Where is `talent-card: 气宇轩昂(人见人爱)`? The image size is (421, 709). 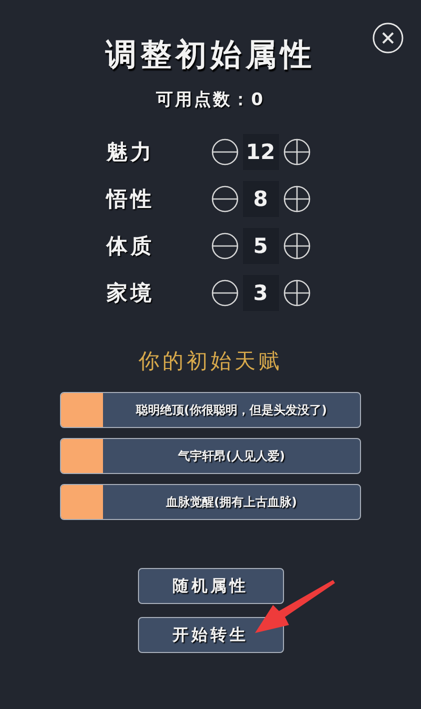 talent-card: 气宇轩昂(人见人爱) is located at coordinates (210, 456).